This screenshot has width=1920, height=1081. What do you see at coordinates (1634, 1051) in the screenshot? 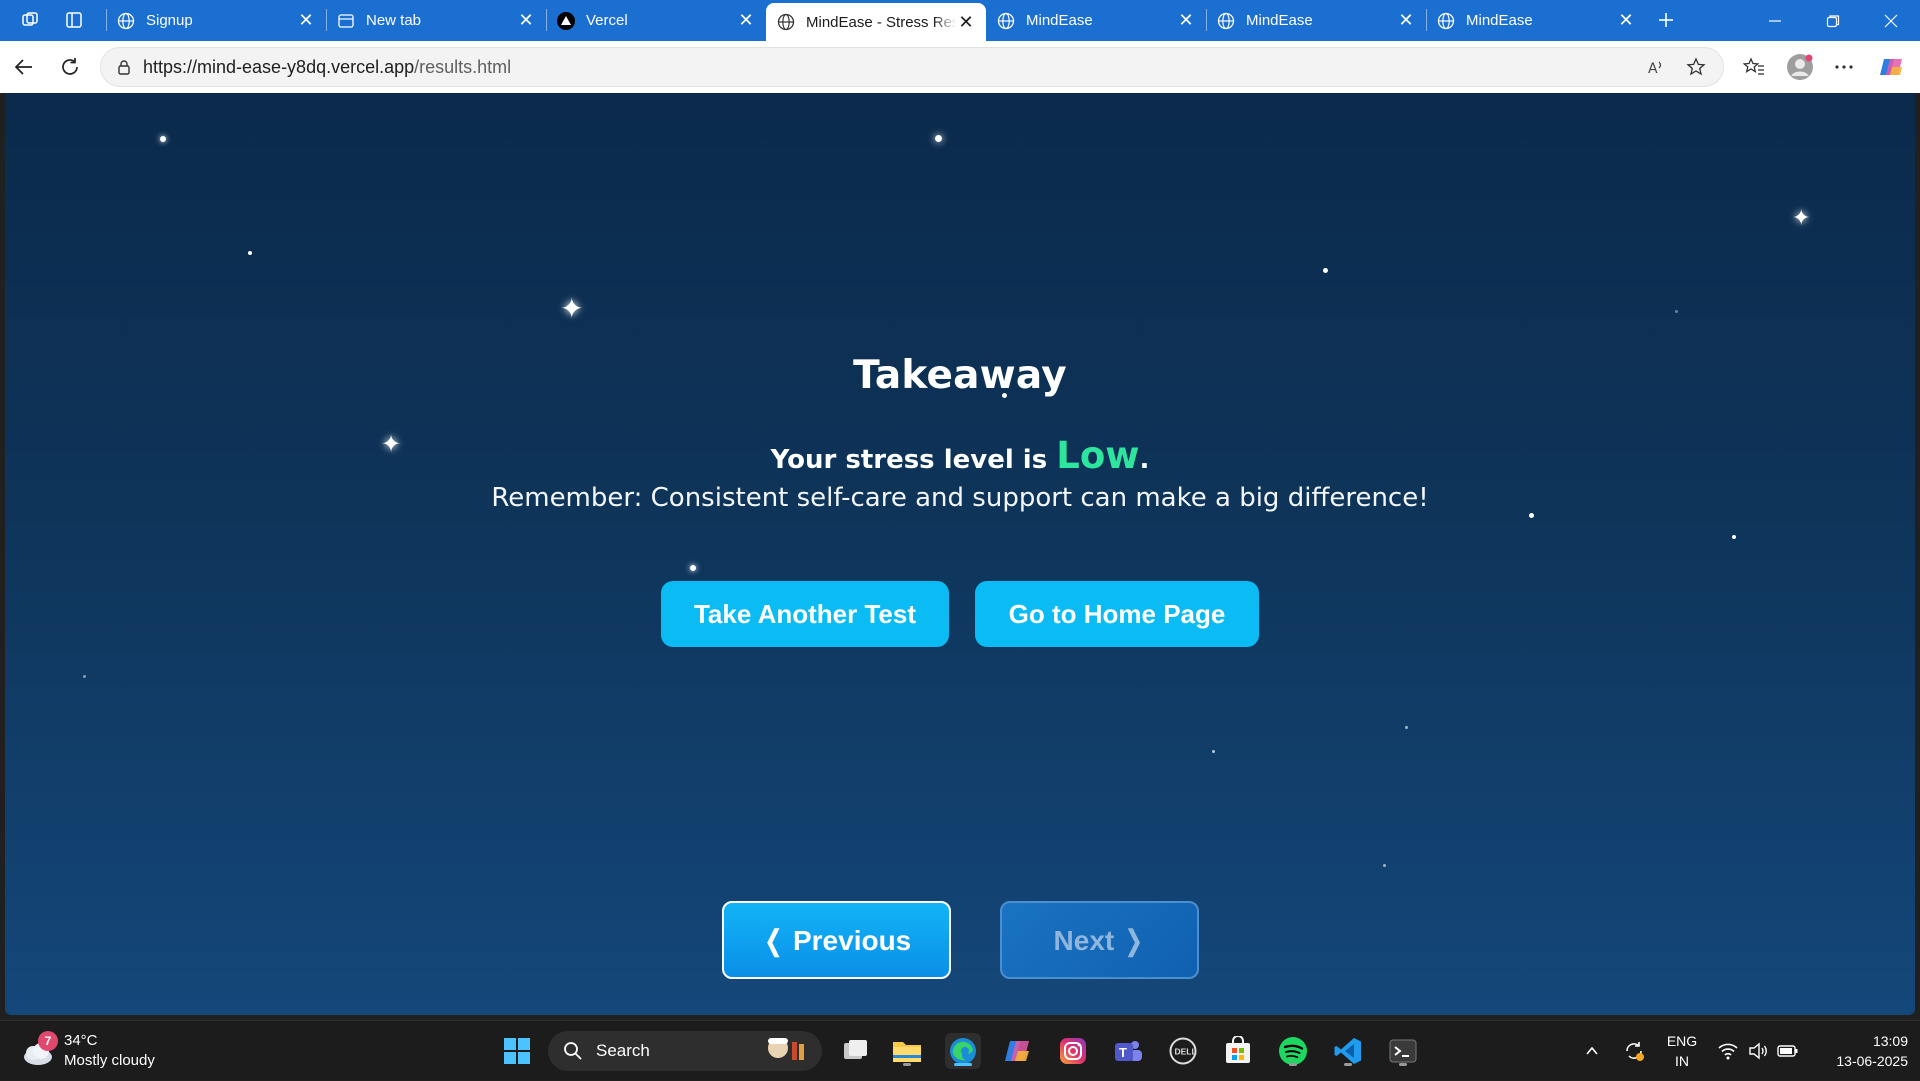
I see `sync-icon` at bounding box center [1634, 1051].